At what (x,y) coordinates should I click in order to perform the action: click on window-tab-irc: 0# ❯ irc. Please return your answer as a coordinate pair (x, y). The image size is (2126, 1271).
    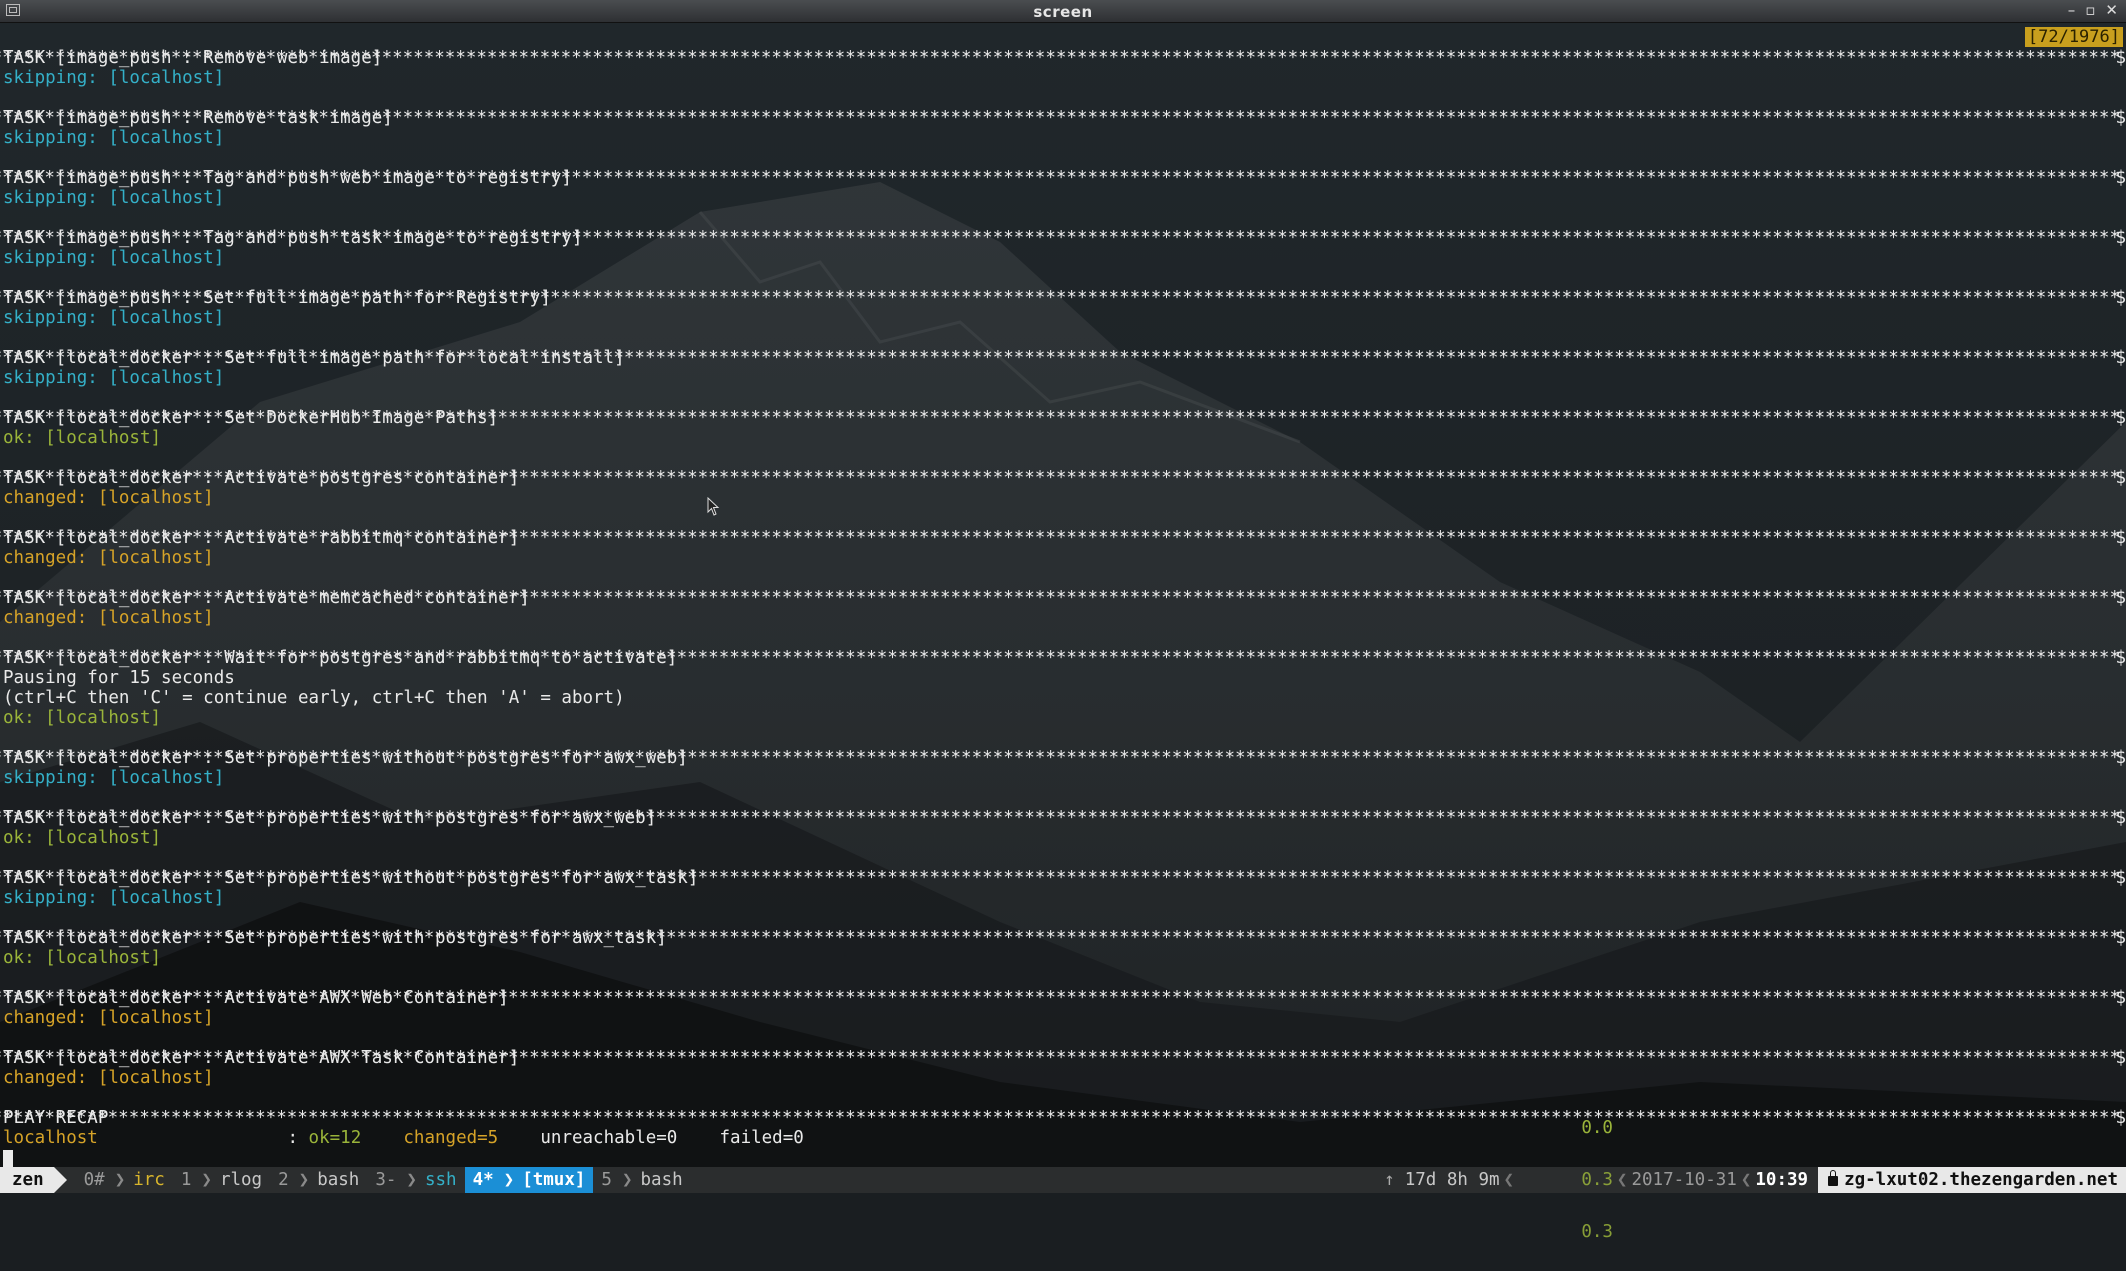
    Looking at the image, I should click on (124, 1180).